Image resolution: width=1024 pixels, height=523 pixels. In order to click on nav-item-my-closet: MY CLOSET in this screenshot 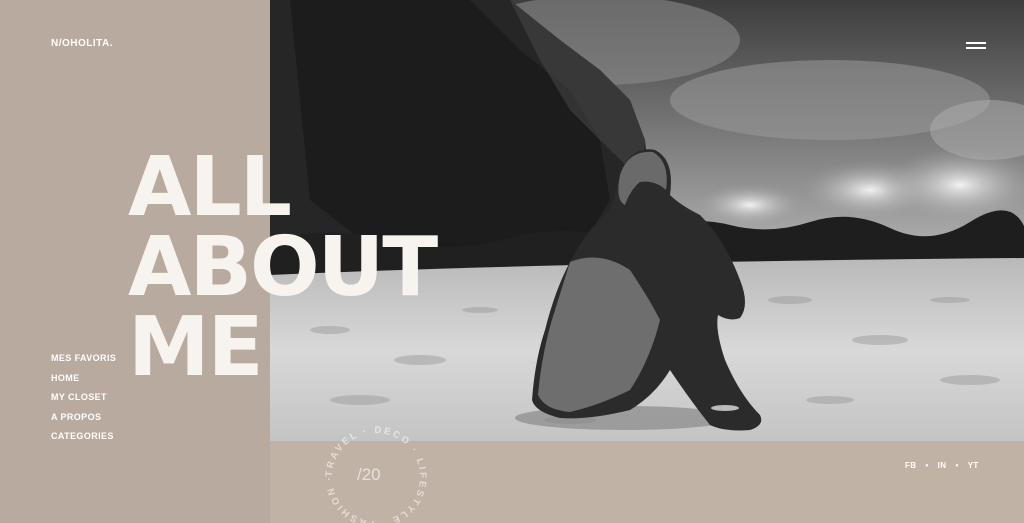, I will do `click(83, 400)`.